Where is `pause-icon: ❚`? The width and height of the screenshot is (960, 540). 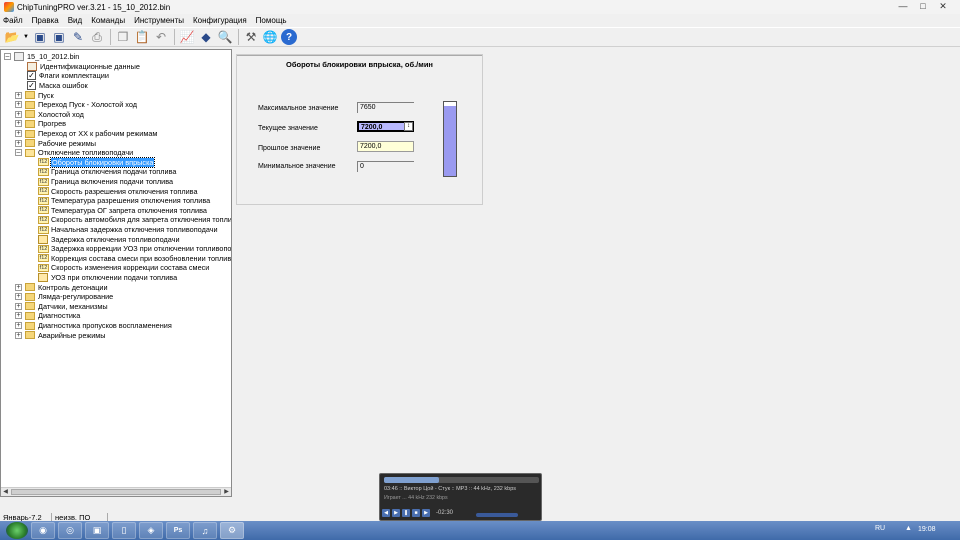 pause-icon: ❚ is located at coordinates (406, 513).